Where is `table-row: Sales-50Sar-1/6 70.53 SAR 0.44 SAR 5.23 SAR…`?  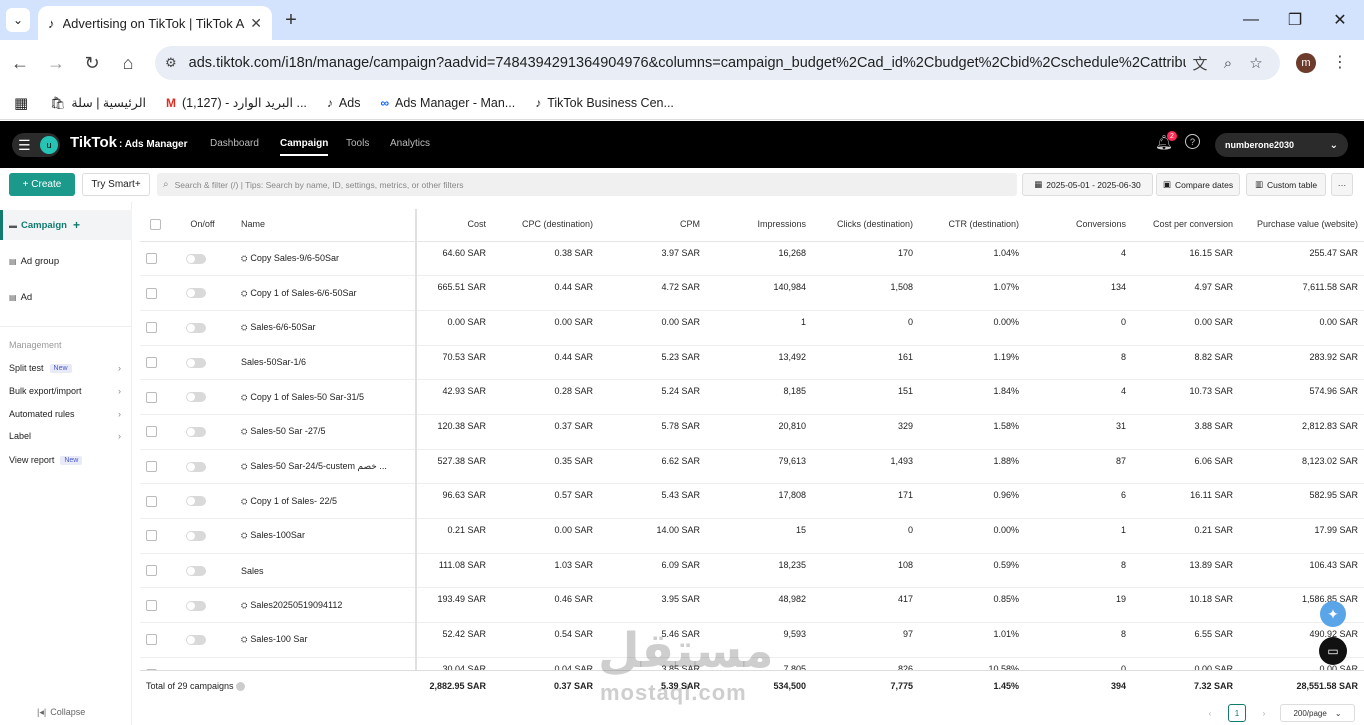 table-row: Sales-50Sar-1/6 70.53 SAR 0.44 SAR 5.23 SAR… is located at coordinates (752, 363).